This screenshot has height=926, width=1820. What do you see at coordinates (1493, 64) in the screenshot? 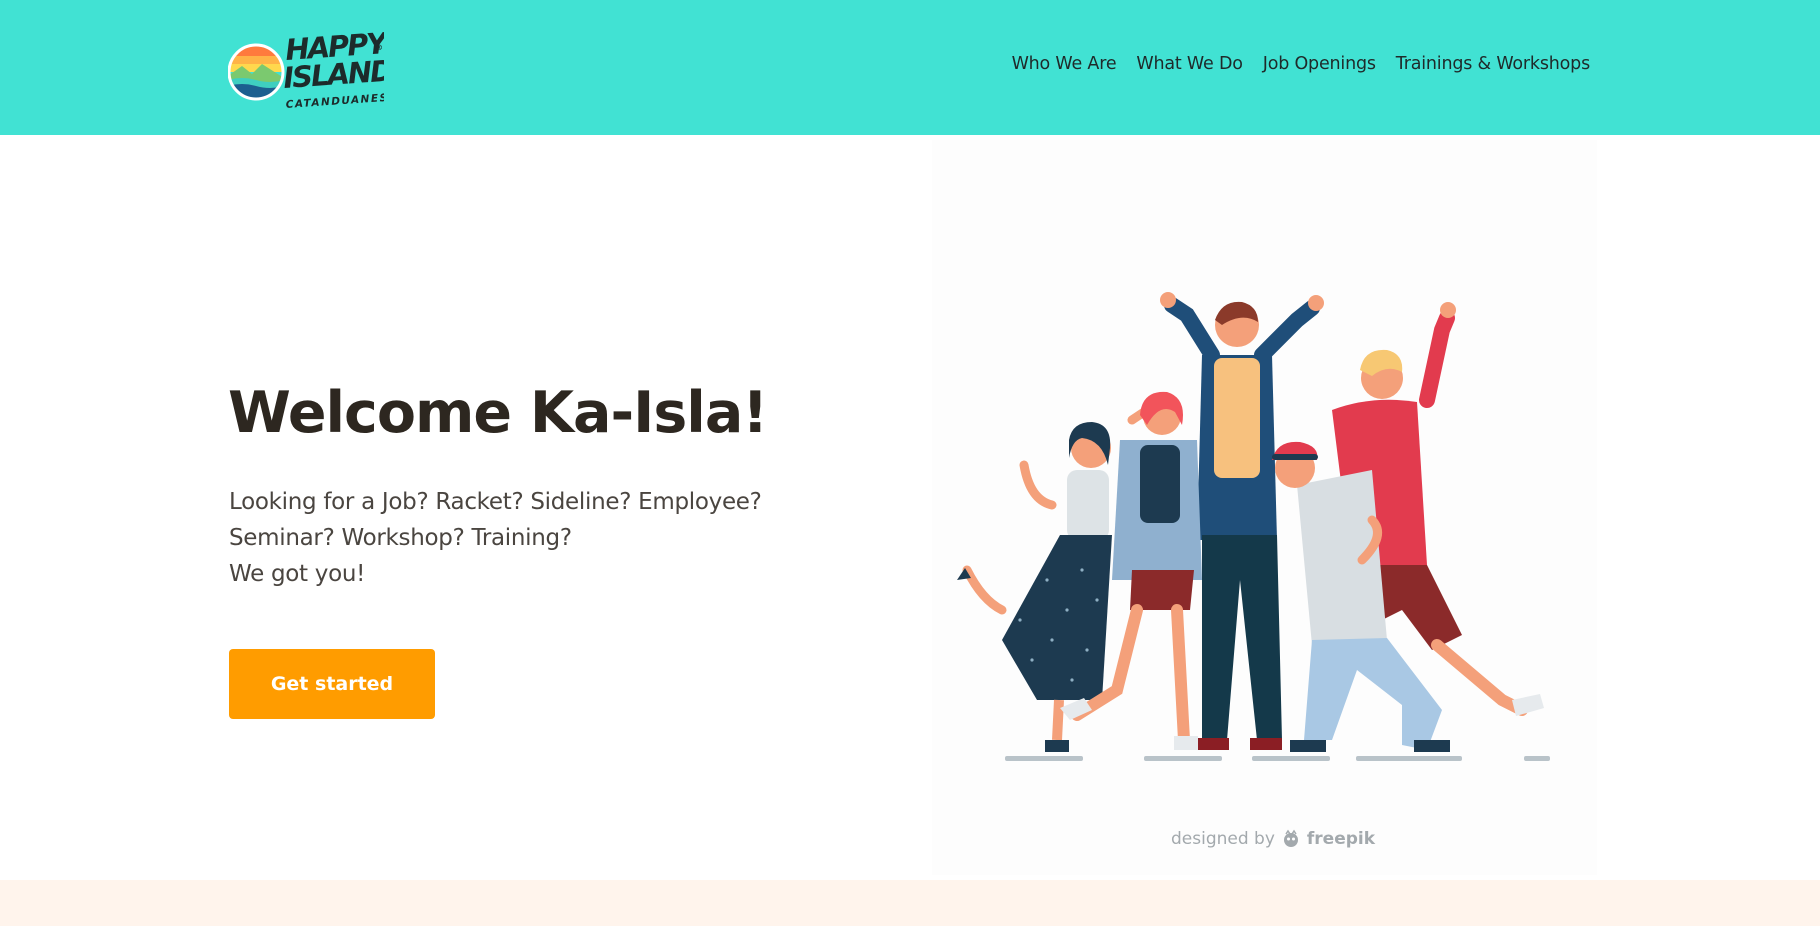
I see `nav-trainings-workshops: Trainings & Workshops` at bounding box center [1493, 64].